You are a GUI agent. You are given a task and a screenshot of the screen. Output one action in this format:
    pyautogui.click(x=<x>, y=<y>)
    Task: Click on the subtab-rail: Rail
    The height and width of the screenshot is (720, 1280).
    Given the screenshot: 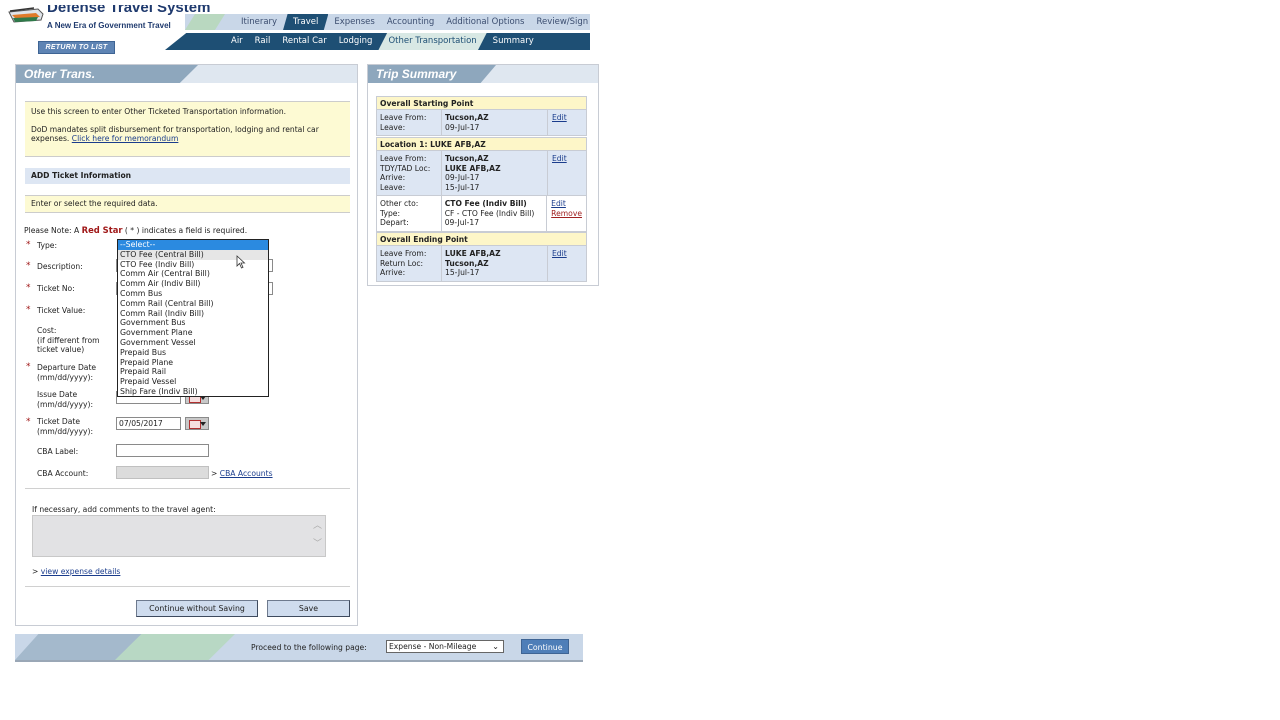 What is the action you would take?
    pyautogui.click(x=263, y=41)
    